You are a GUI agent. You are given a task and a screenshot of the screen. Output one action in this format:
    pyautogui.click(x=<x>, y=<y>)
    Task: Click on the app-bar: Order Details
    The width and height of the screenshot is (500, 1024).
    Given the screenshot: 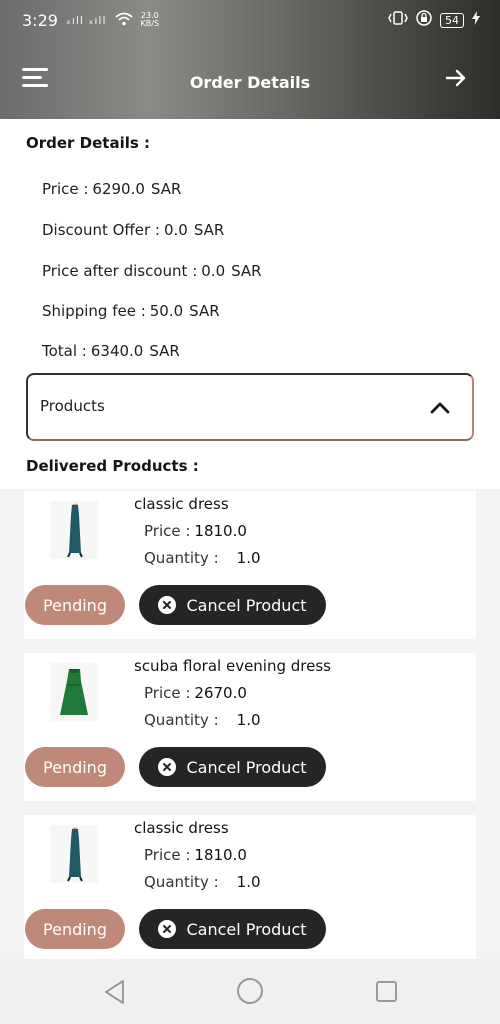 What is the action you would take?
    pyautogui.click(x=250, y=83)
    